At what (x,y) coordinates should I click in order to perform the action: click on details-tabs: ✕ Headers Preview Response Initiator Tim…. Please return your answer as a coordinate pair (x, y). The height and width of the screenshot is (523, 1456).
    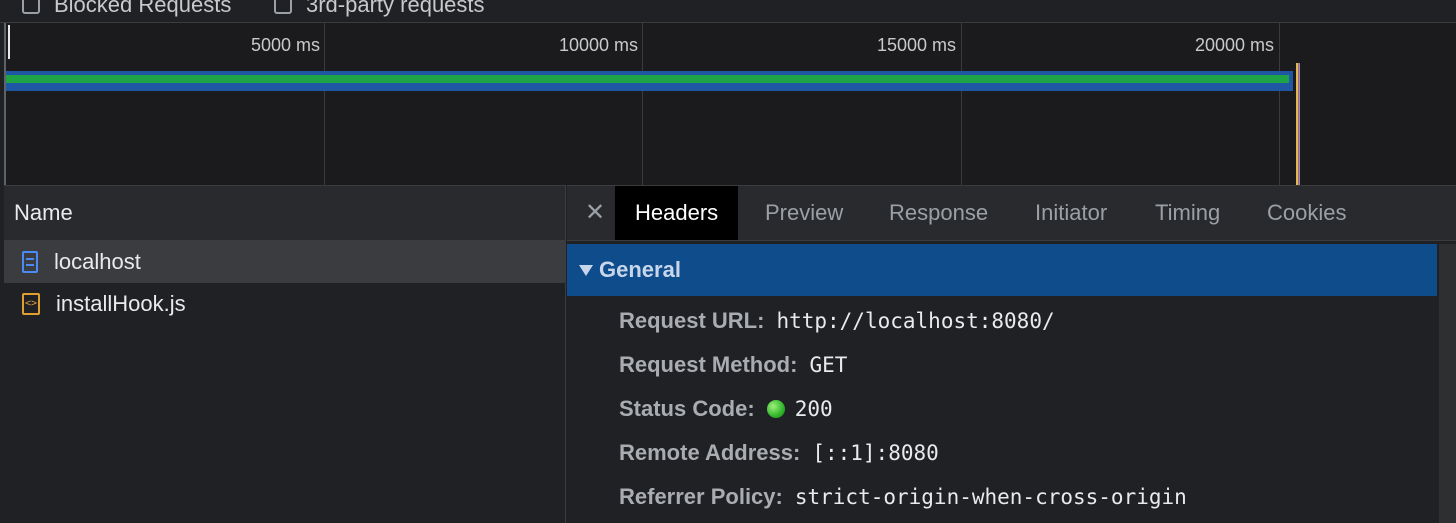
    Looking at the image, I should click on (1011, 213).